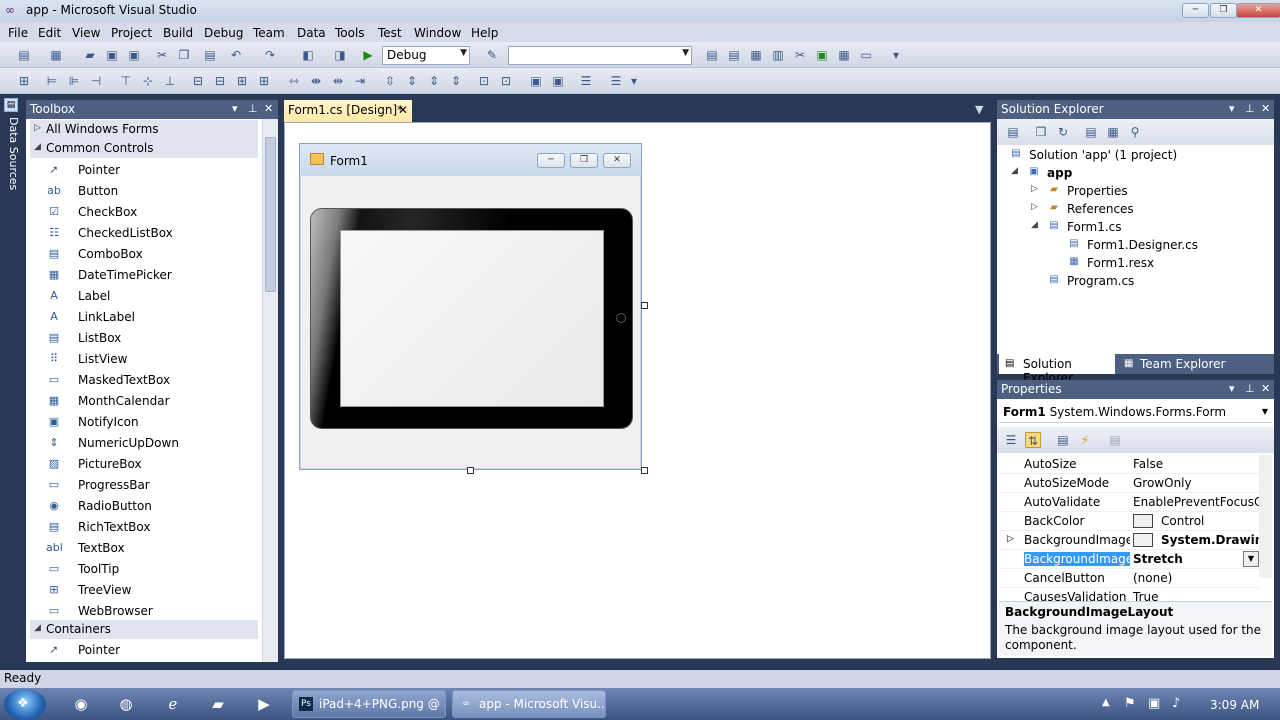 This screenshot has width=1280, height=720. I want to click on undo-icon: ↶, so click(236, 55).